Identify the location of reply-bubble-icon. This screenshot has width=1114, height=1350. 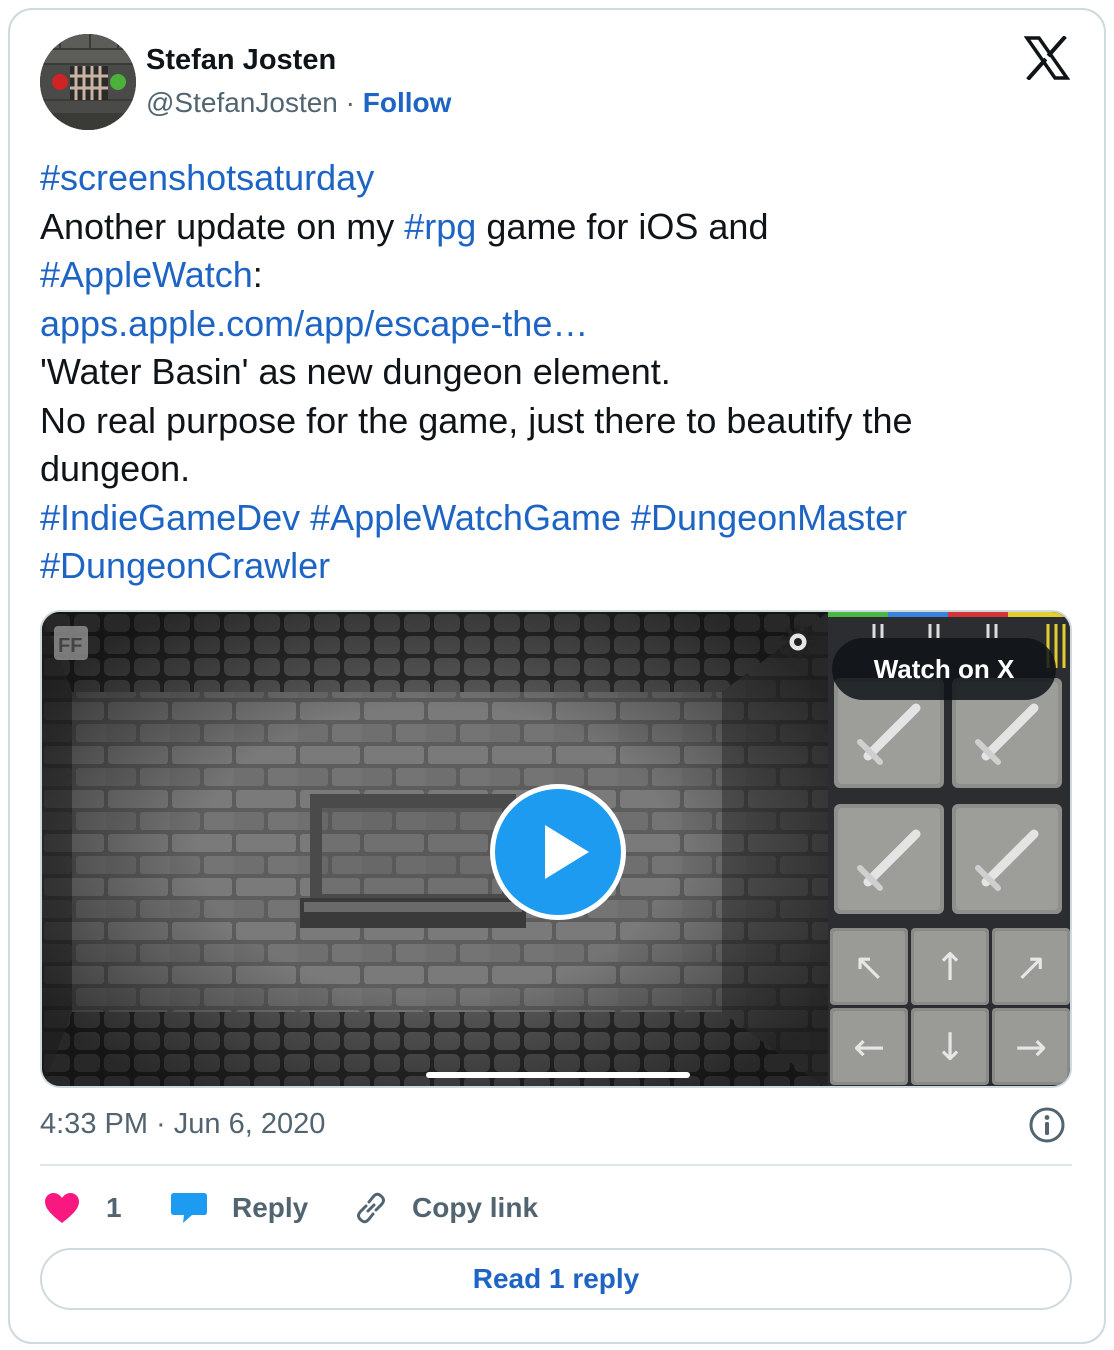
(189, 1208).